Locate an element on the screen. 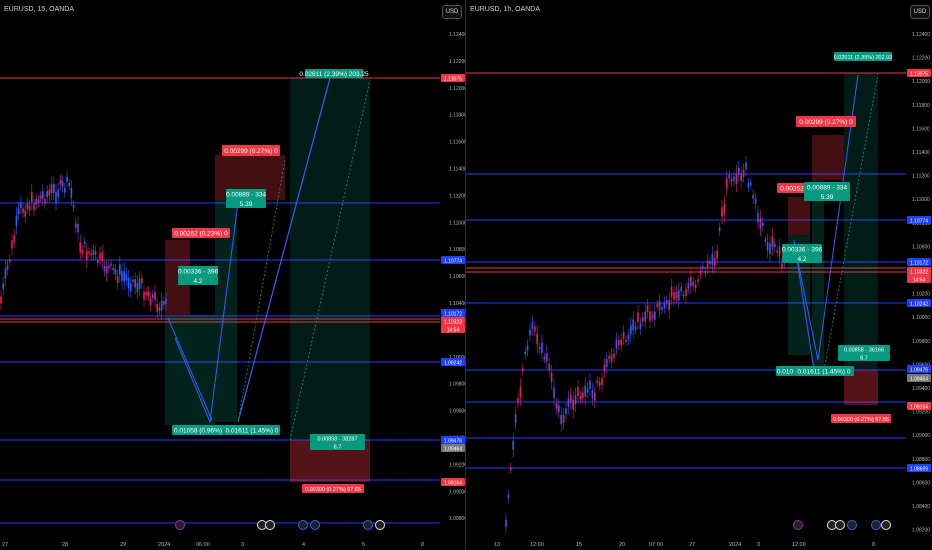 Image resolution: width=932 pixels, height=550 pixels. left-level-label: 14:54 is located at coordinates (453, 330).